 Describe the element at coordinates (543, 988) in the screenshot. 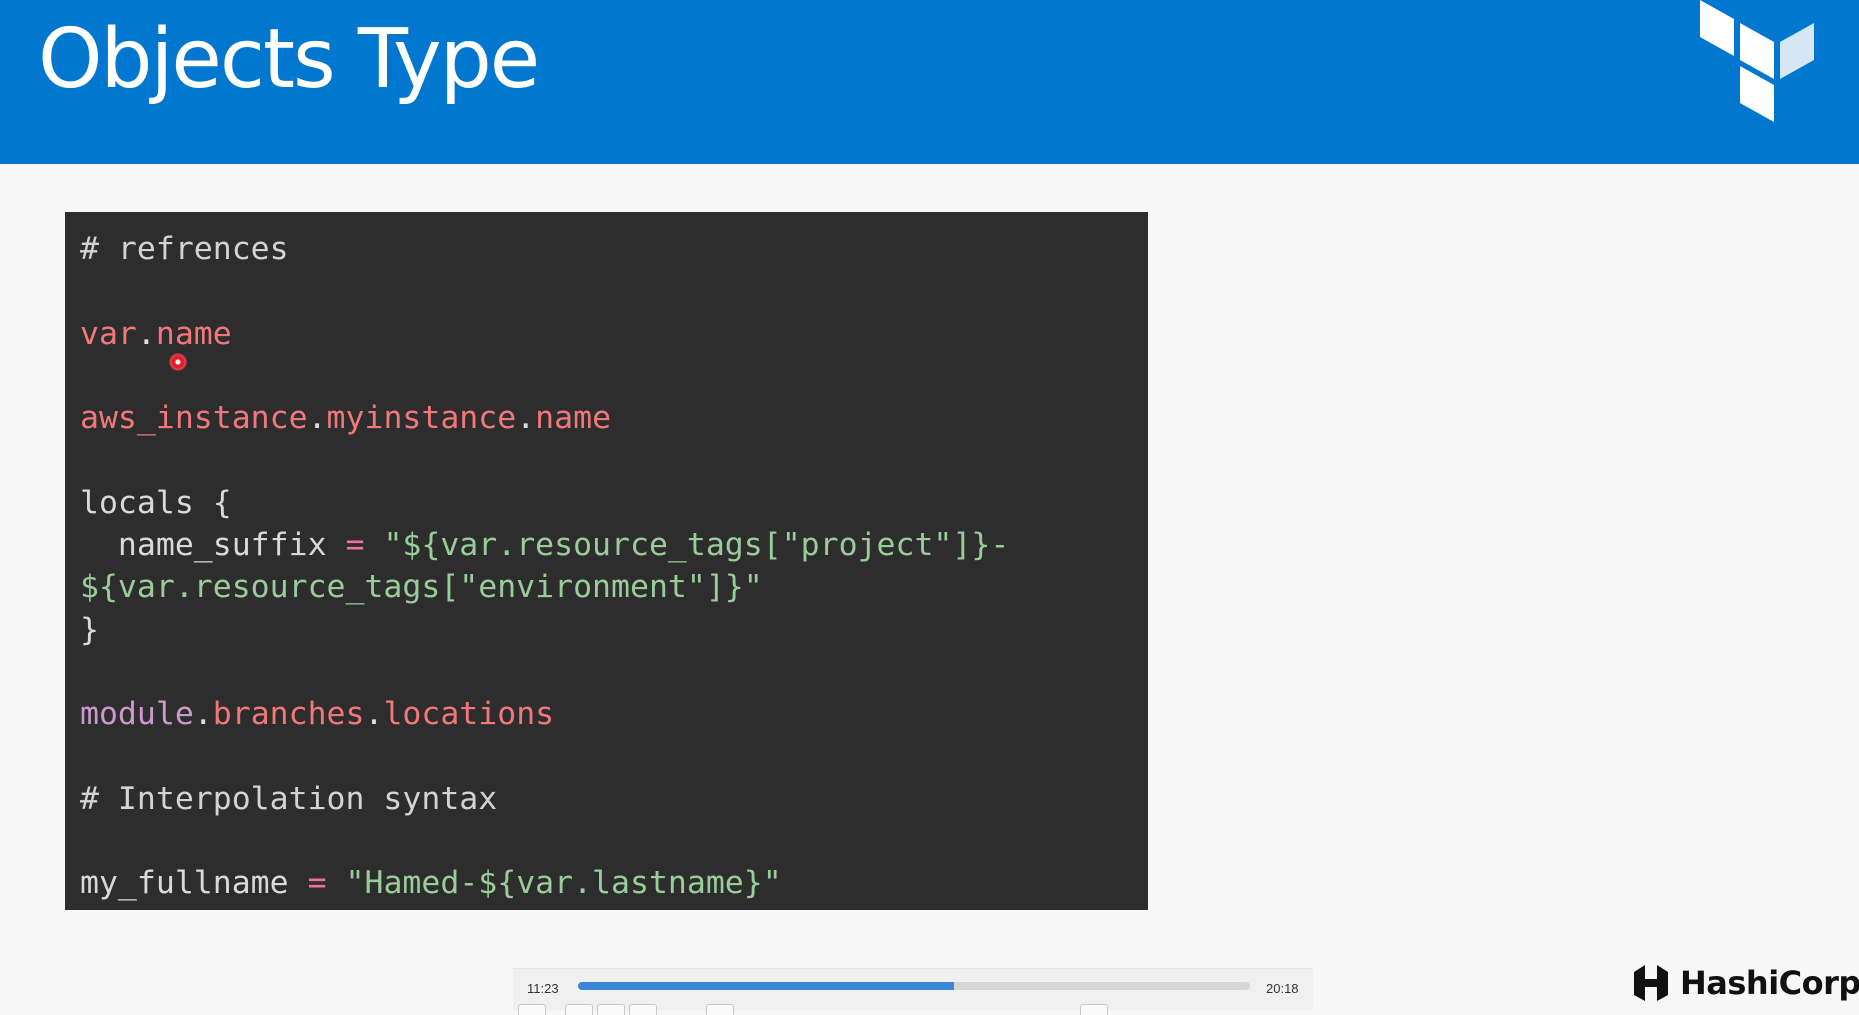

I see `current-time: 11:23` at that location.